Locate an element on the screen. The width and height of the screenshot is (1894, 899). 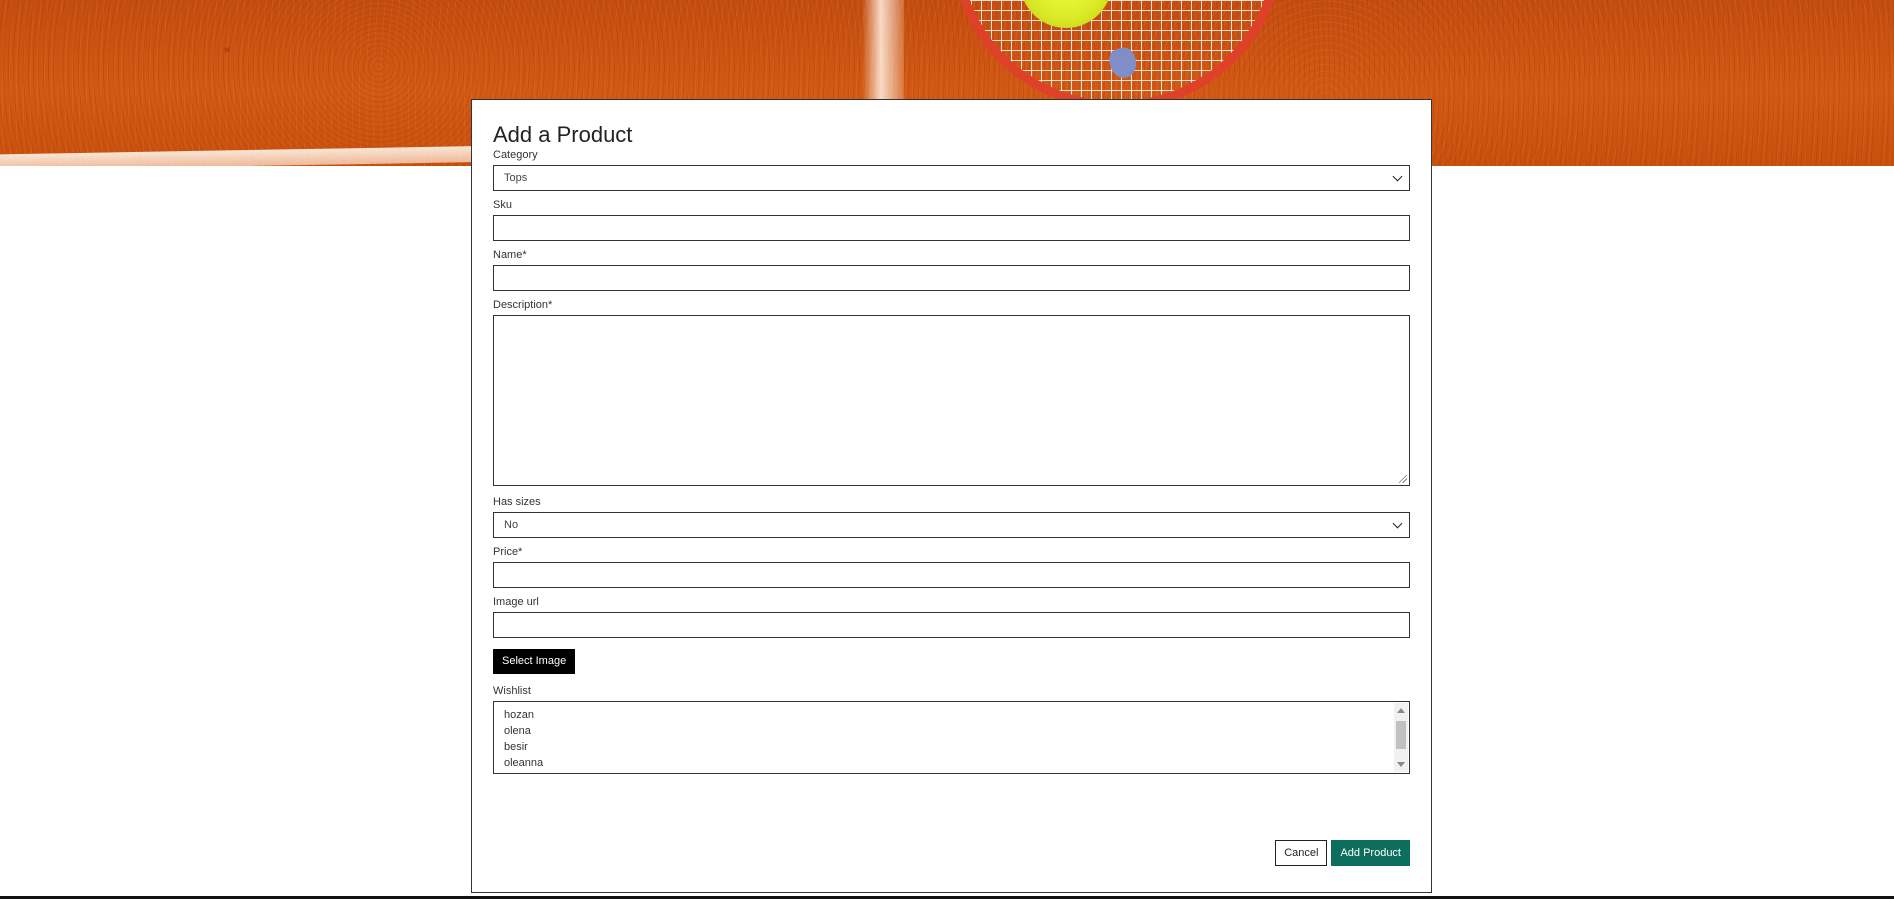
scroll-thumb is located at coordinates (1401, 735).